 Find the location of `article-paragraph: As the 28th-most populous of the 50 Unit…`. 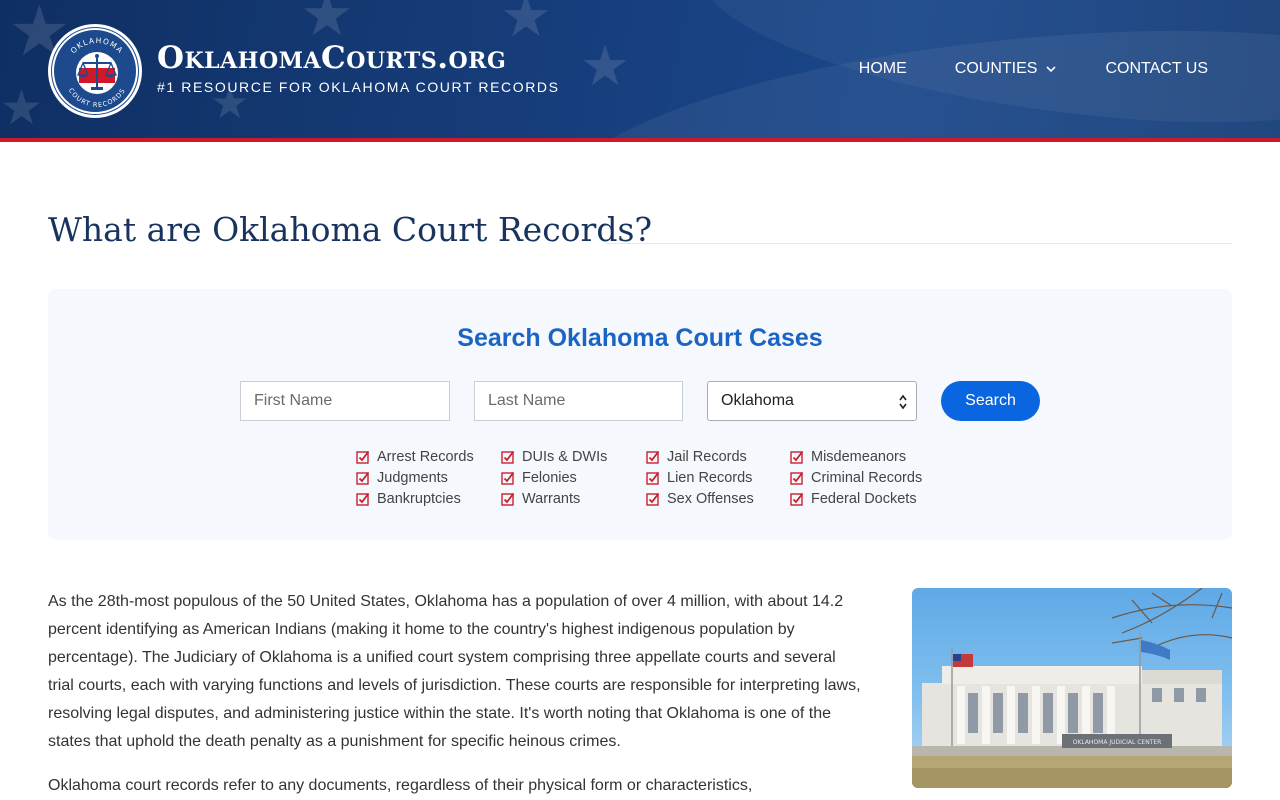

article-paragraph: As the 28th-most populous of the 50 Unit… is located at coordinates (454, 671).